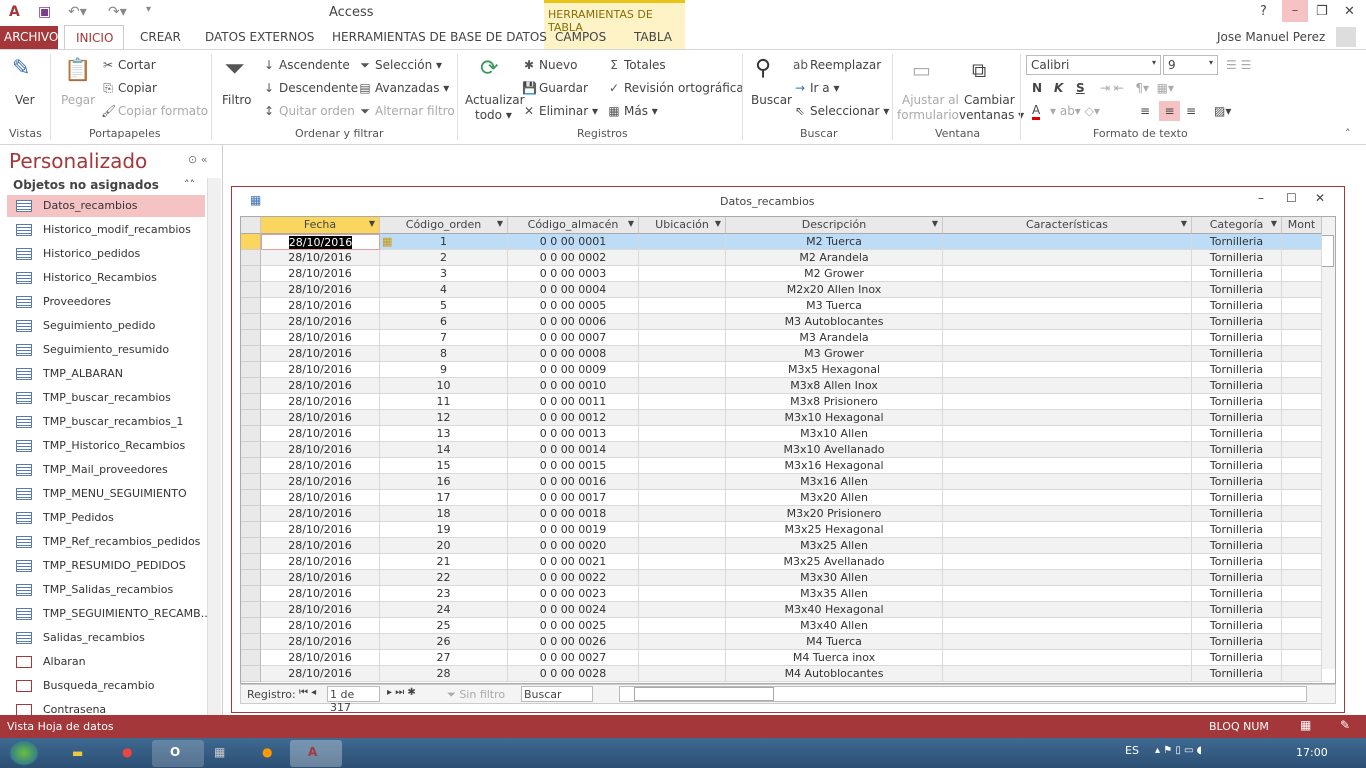 The height and width of the screenshot is (768, 1366). Describe the element at coordinates (834, 402) in the screenshot. I see `table-cell: M3x8 Prisionero` at that location.